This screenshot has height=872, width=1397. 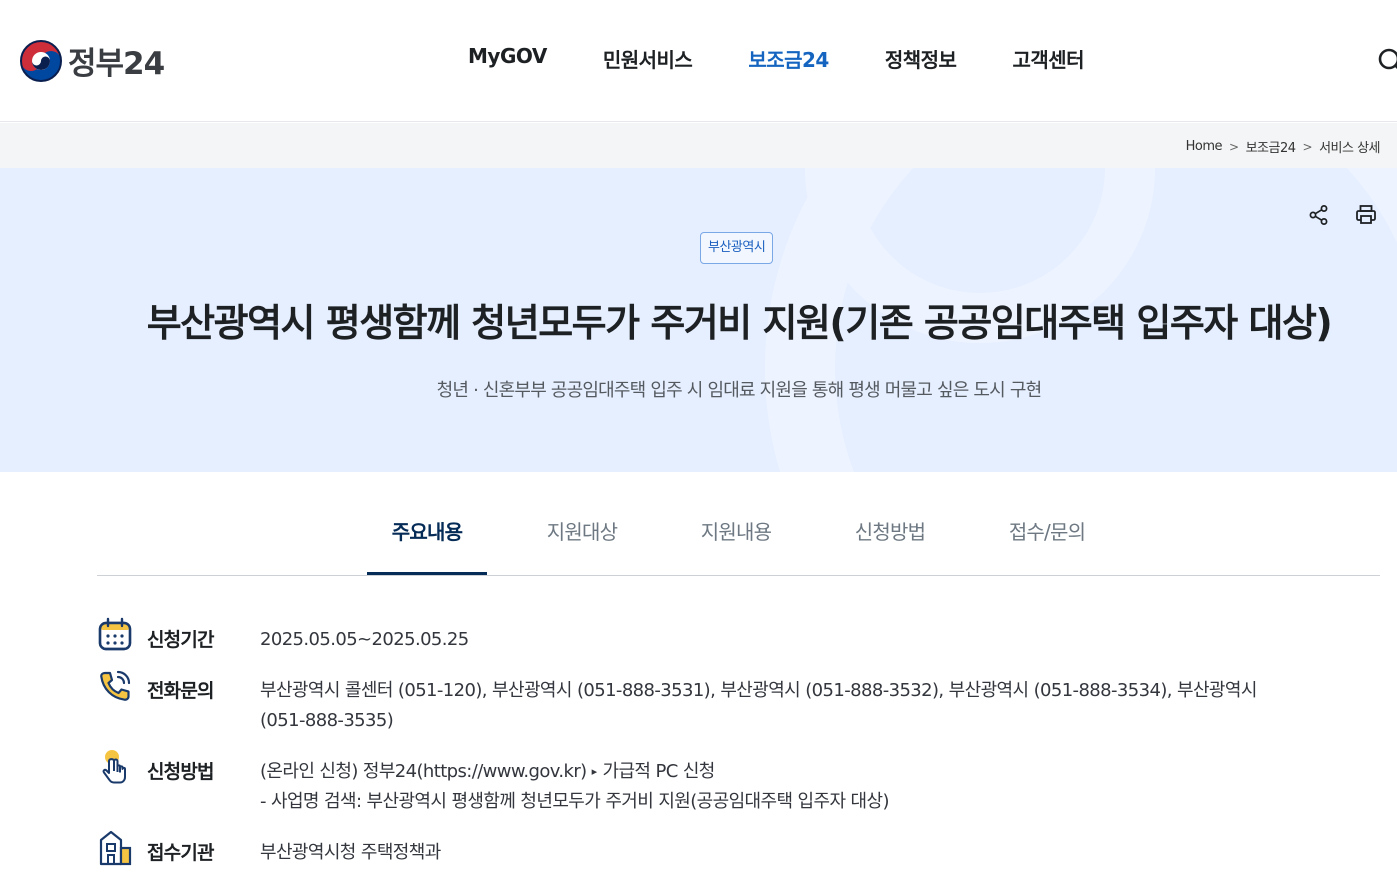 I want to click on breadcrumb-home: Home, so click(x=1204, y=146).